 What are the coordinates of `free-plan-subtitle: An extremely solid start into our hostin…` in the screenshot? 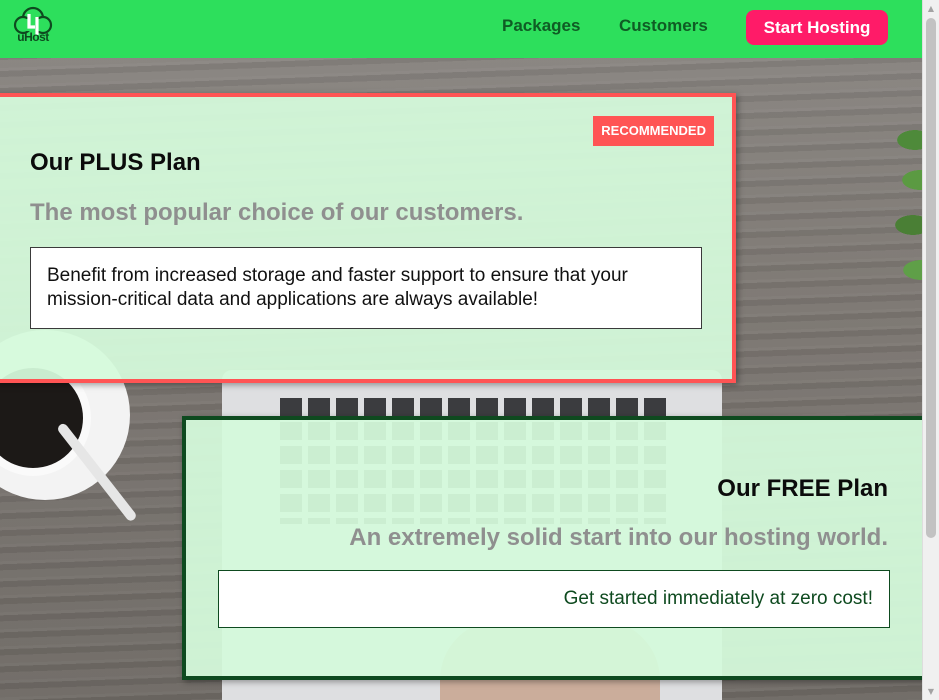 It's located at (618, 537).